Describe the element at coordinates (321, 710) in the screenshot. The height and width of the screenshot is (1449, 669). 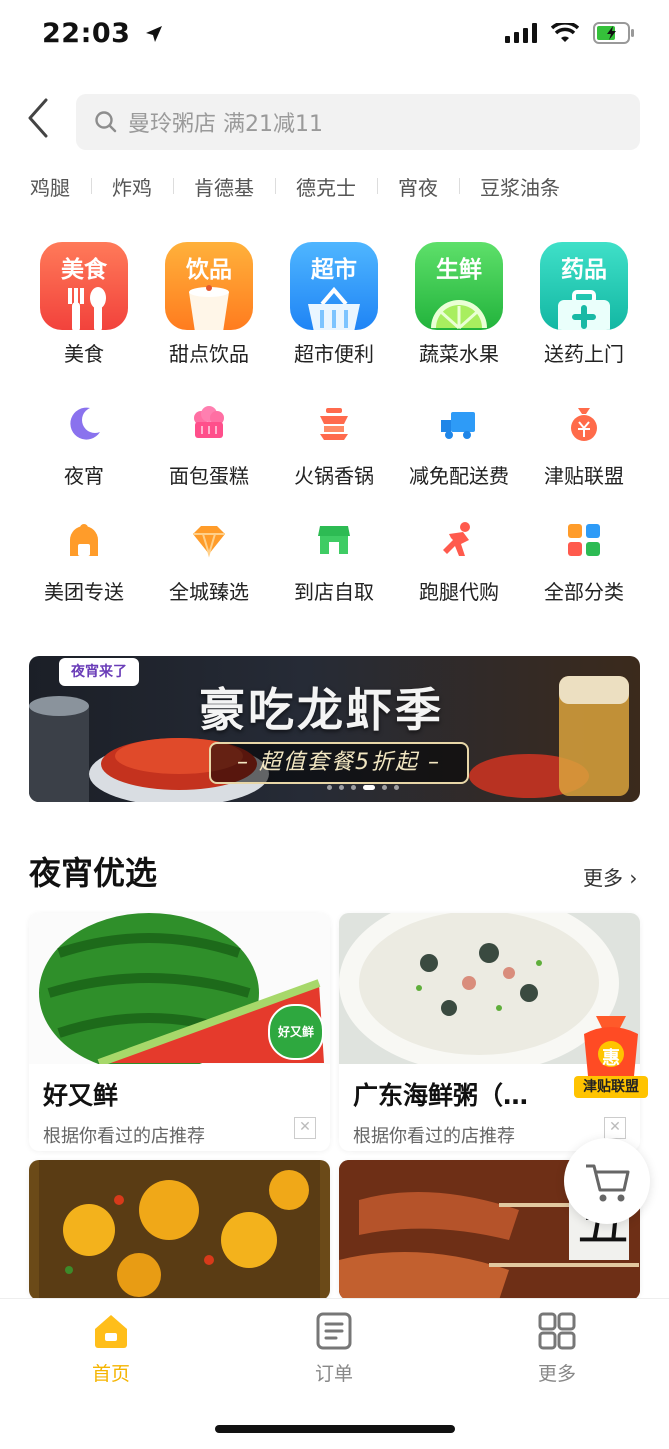
I see `banner-title: 豪吃龙虾季` at that location.